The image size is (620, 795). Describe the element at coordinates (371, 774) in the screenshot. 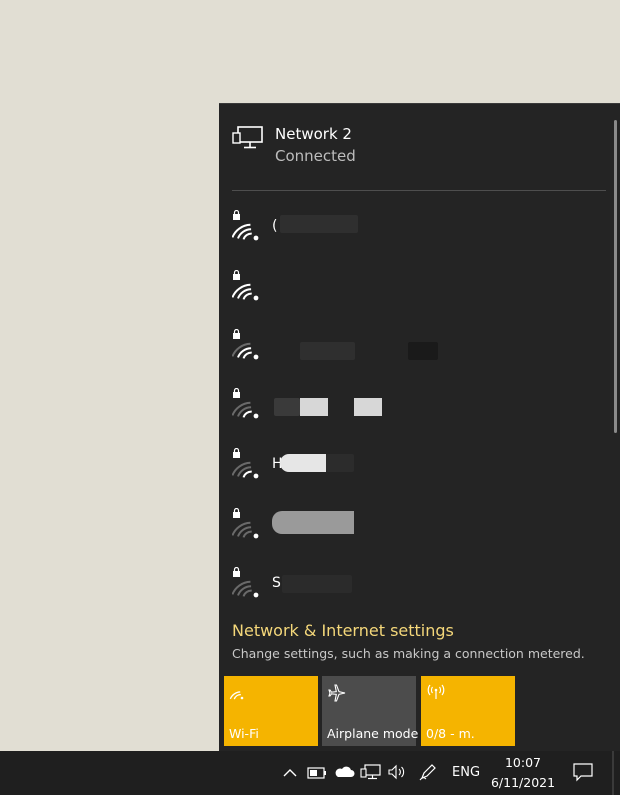

I see `network-icon` at that location.